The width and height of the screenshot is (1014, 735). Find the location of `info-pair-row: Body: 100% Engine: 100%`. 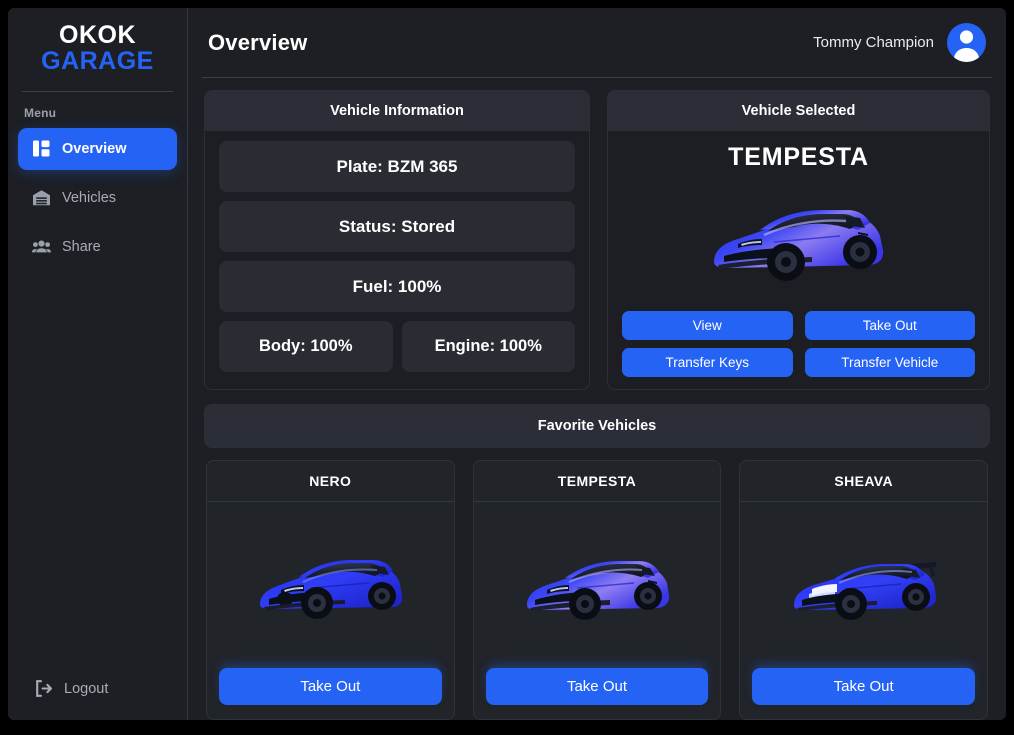

info-pair-row: Body: 100% Engine: 100% is located at coordinates (397, 346).